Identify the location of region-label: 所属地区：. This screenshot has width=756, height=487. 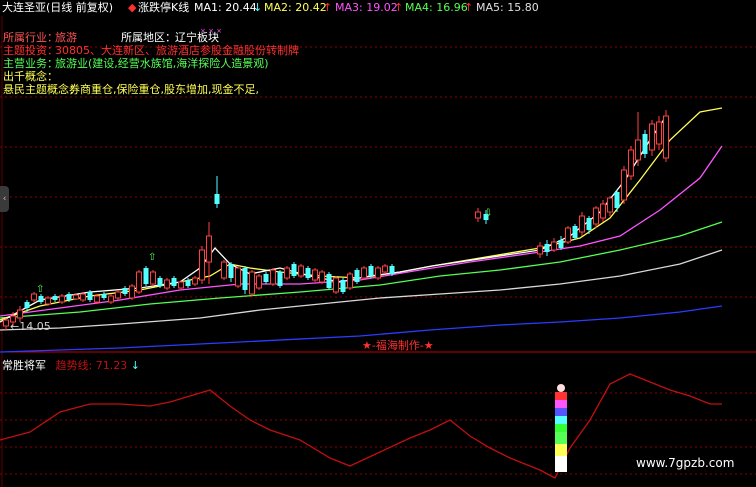
(148, 37).